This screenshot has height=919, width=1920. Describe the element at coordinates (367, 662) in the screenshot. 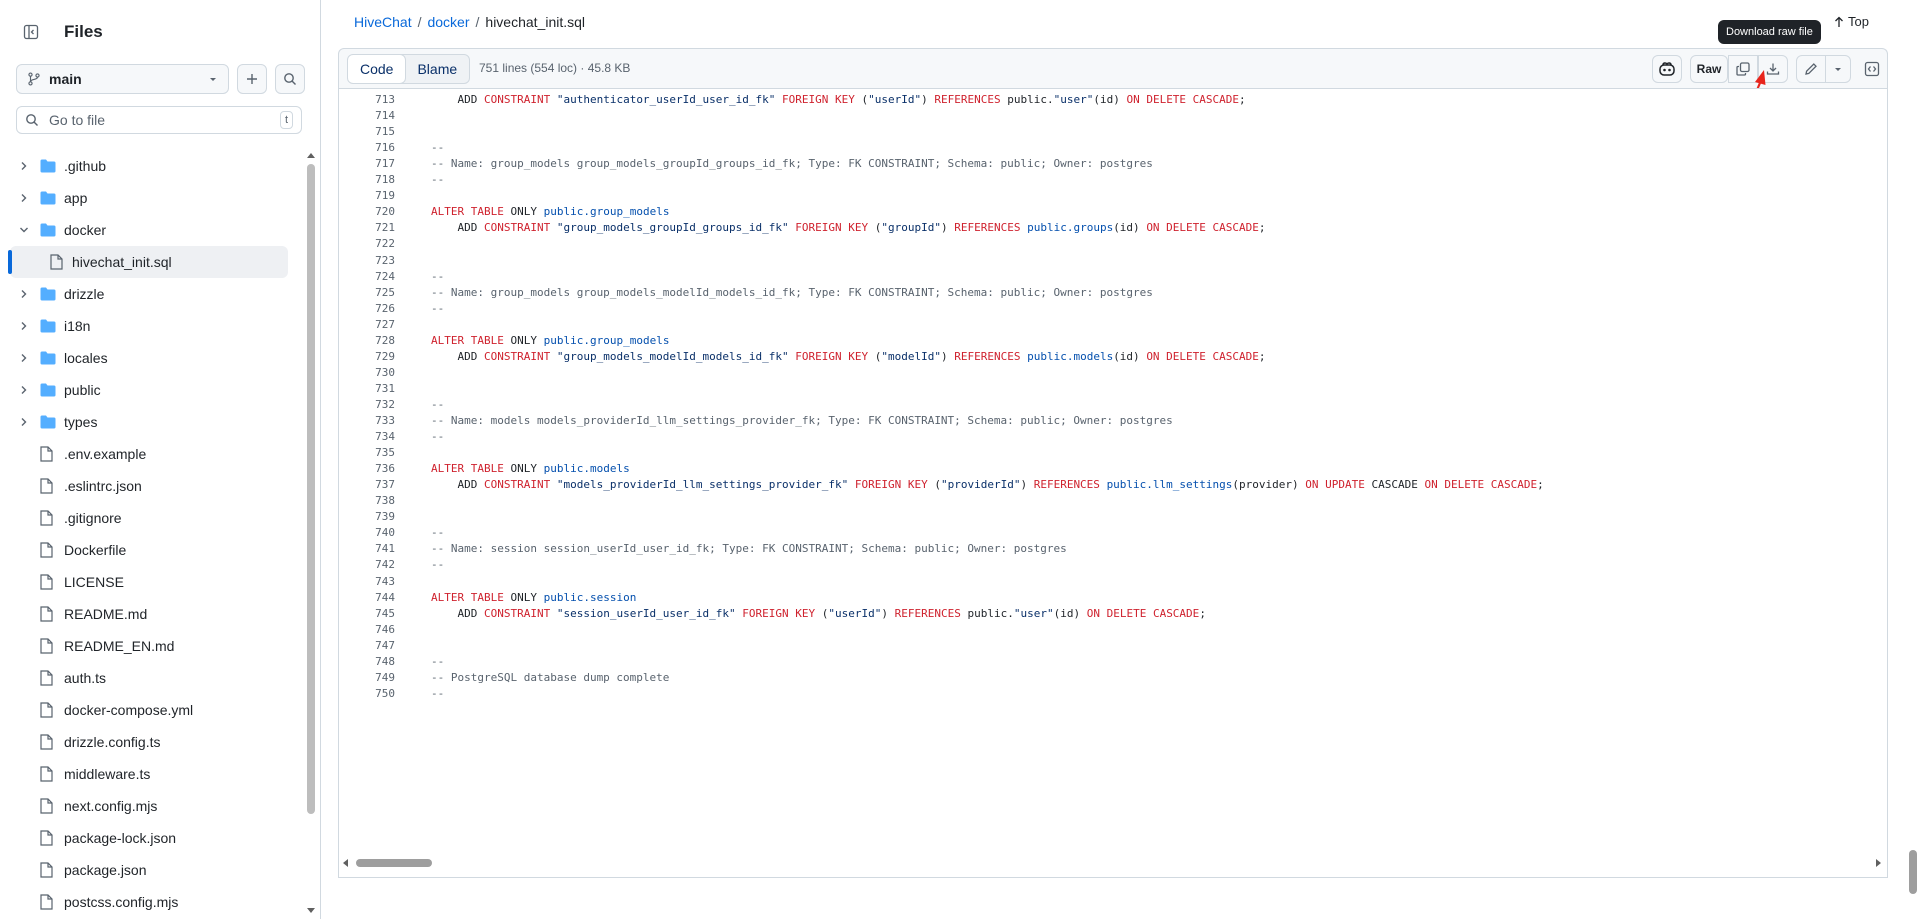

I see `line-number: 748` at that location.